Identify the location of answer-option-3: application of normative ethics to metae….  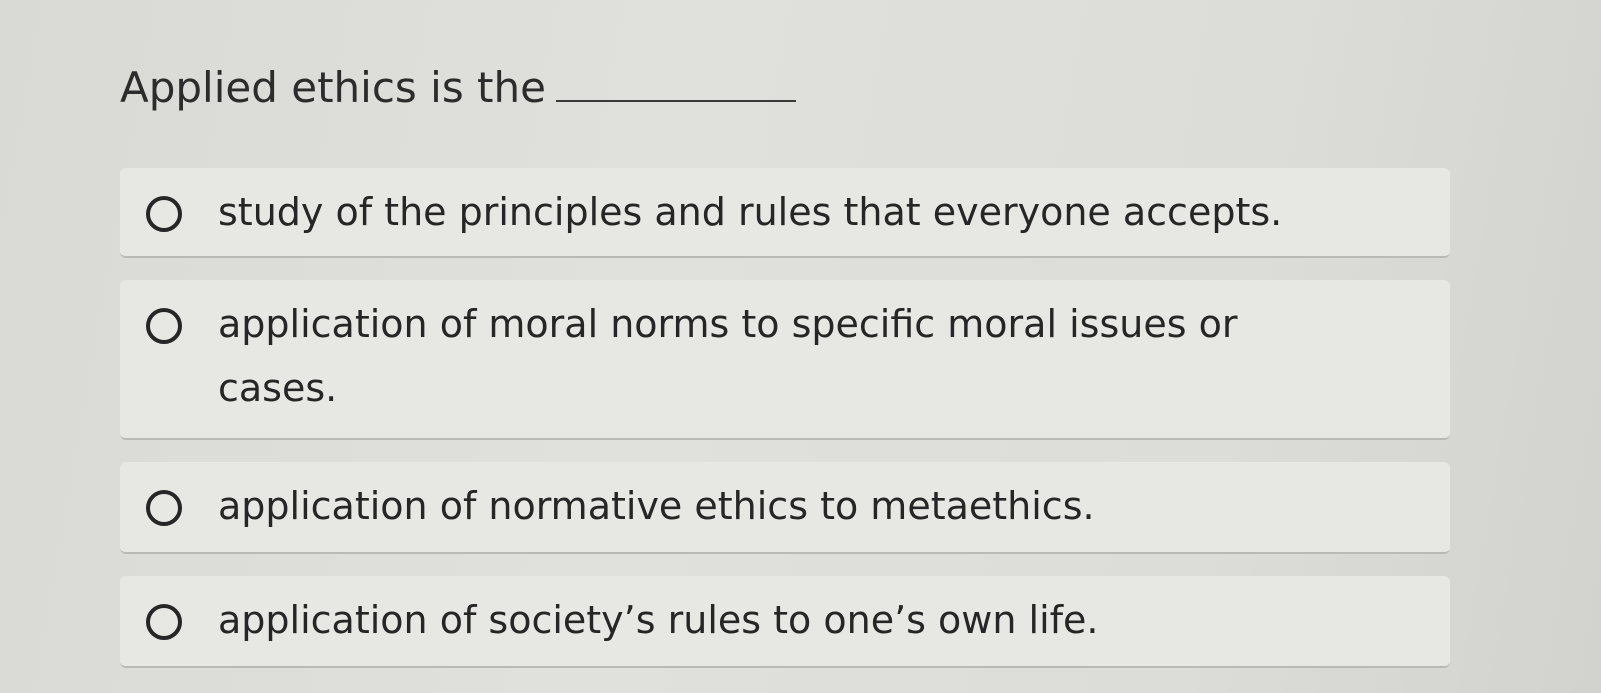
(785, 508).